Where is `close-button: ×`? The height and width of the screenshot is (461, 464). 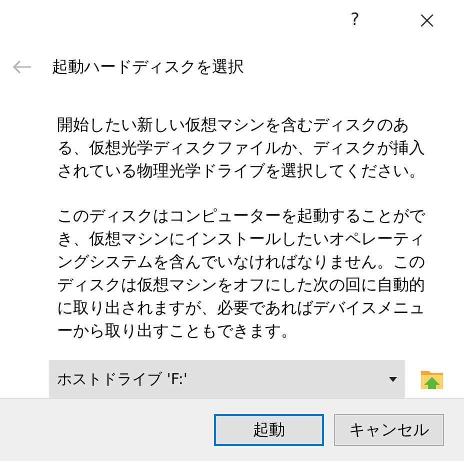 close-button: × is located at coordinates (427, 20).